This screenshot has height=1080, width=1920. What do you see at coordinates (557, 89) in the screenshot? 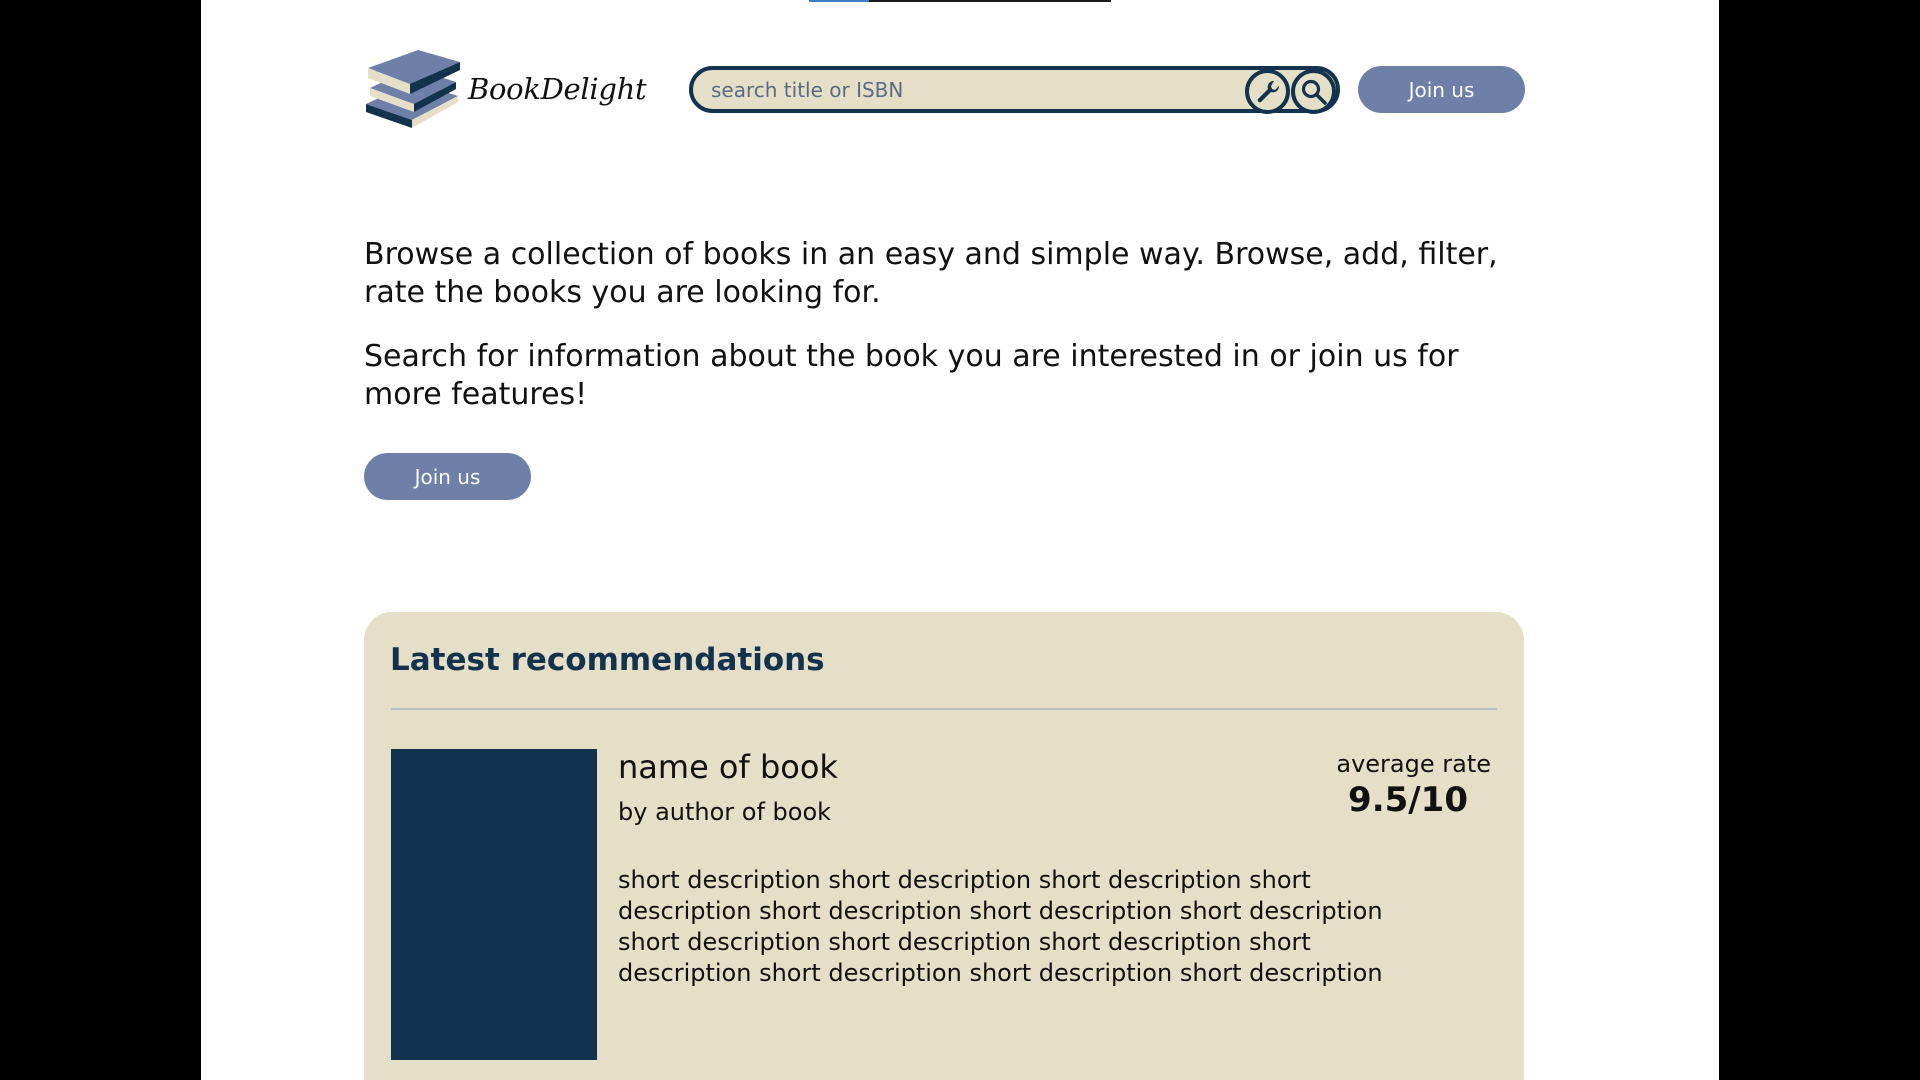
I see `logo-text: BookDelight` at bounding box center [557, 89].